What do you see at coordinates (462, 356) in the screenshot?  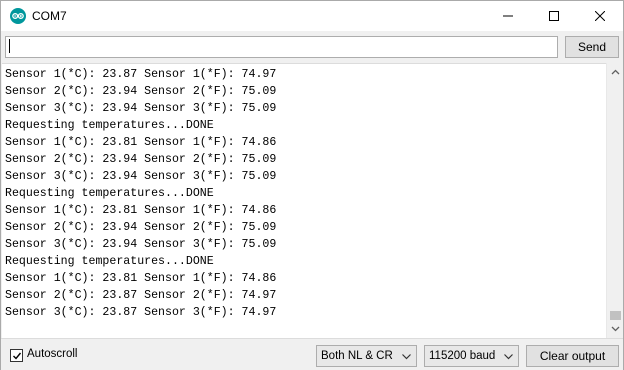 I see `baud-rate-value: 115200 baud` at bounding box center [462, 356].